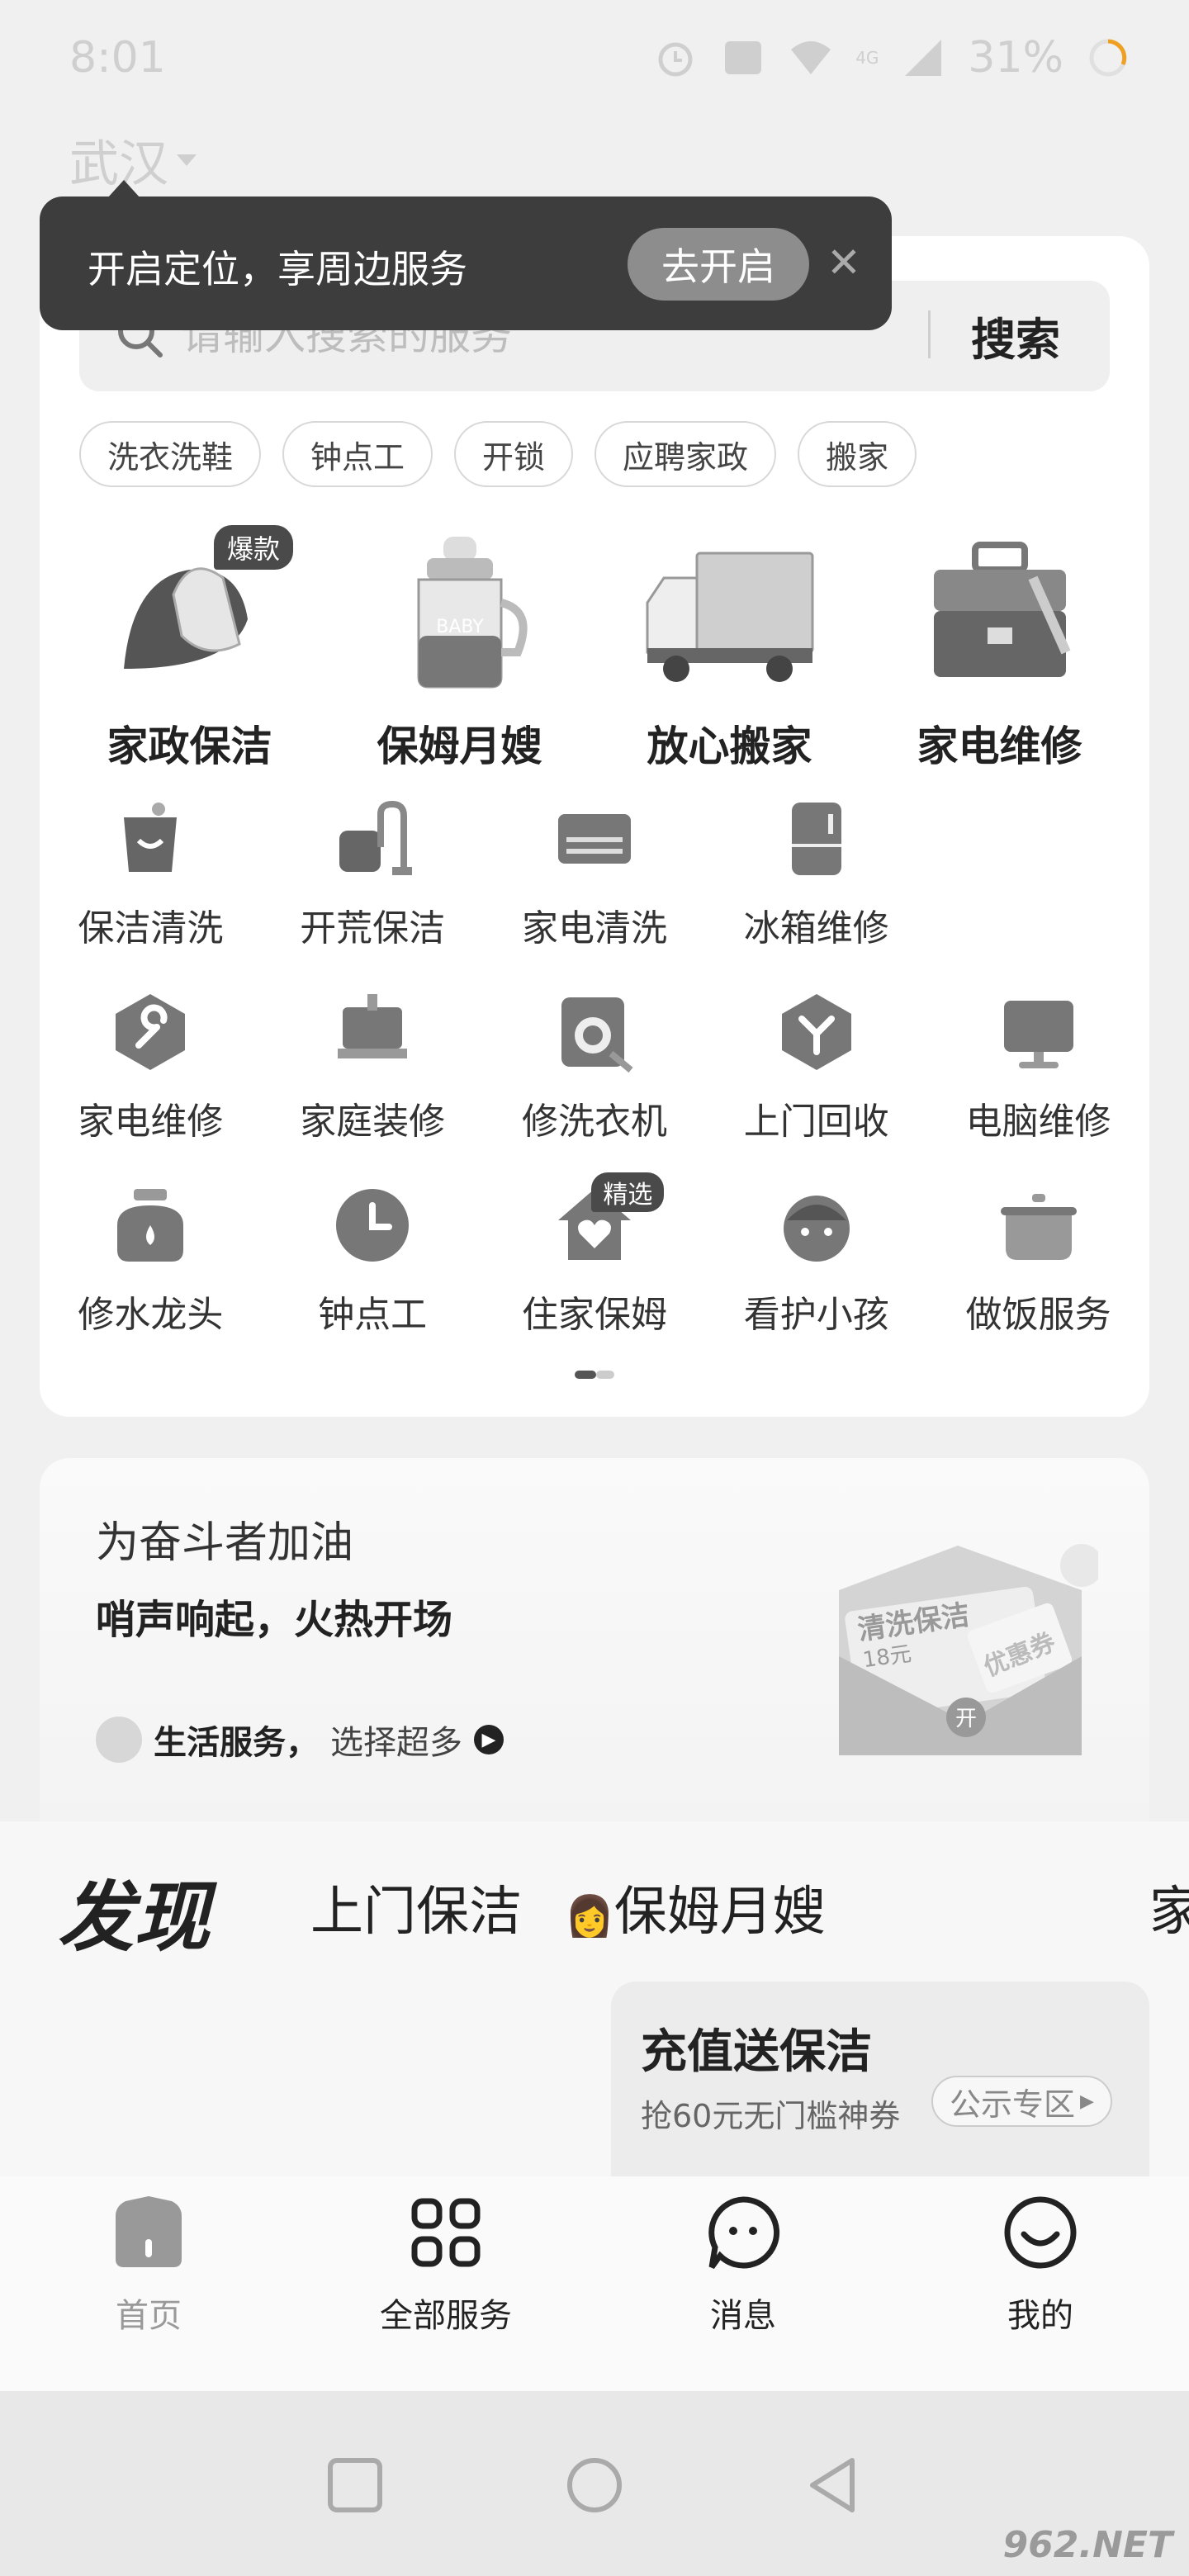  What do you see at coordinates (771, 2116) in the screenshot?
I see `recharge-subtitle: 抢60元无门槛神券` at bounding box center [771, 2116].